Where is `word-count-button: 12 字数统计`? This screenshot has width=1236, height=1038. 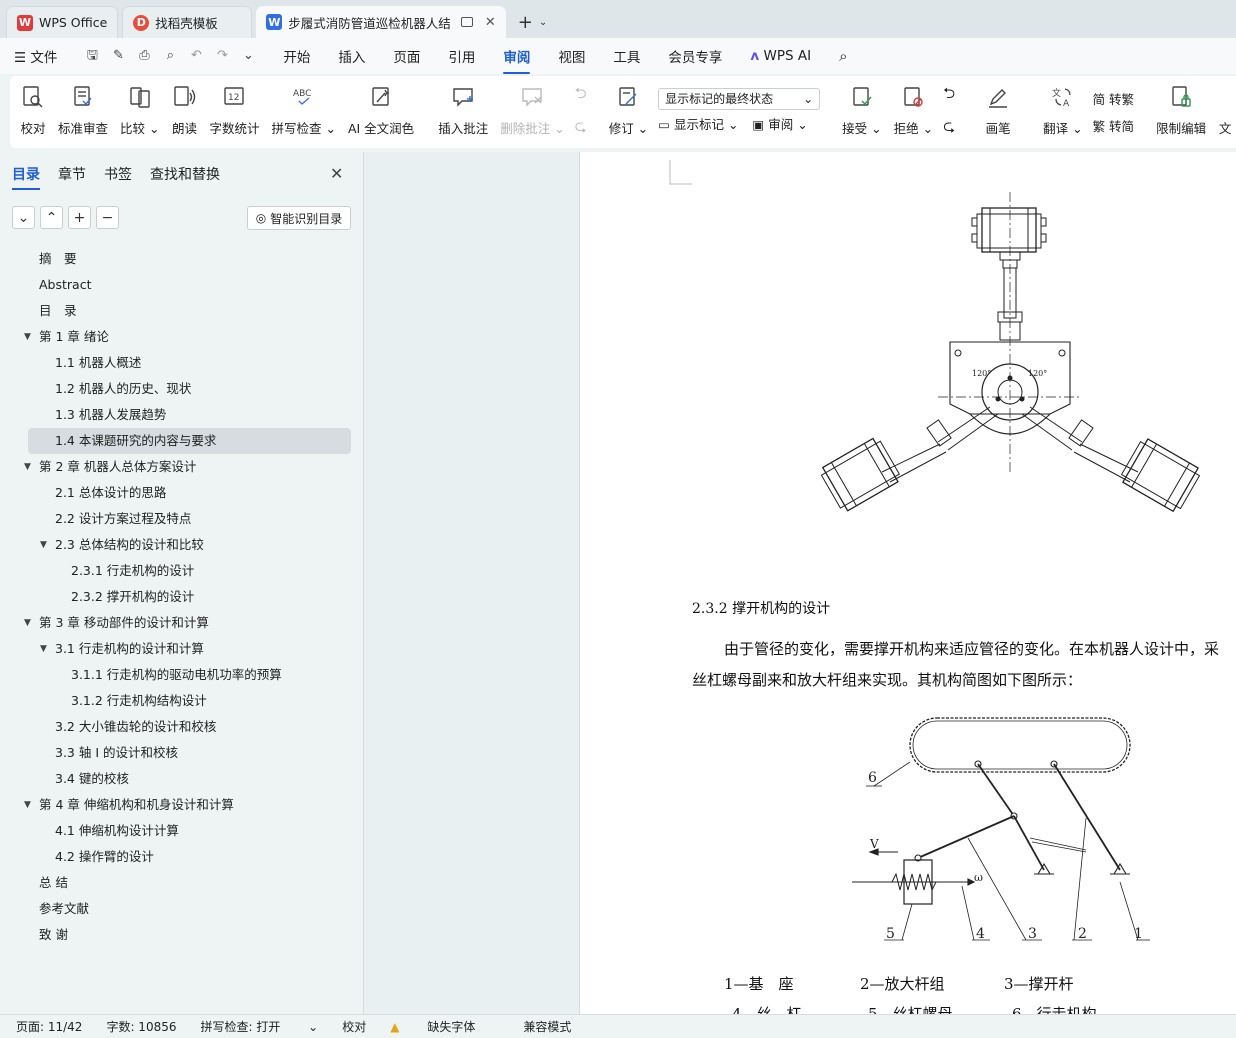
word-count-button: 12 字数统计 is located at coordinates (234, 112).